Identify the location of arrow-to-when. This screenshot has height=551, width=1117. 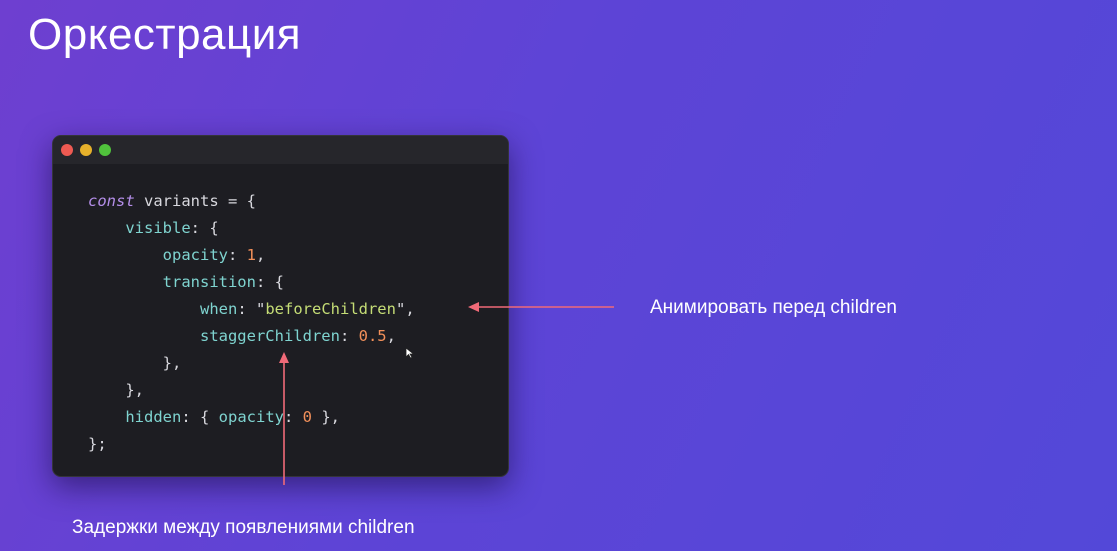
(541, 307).